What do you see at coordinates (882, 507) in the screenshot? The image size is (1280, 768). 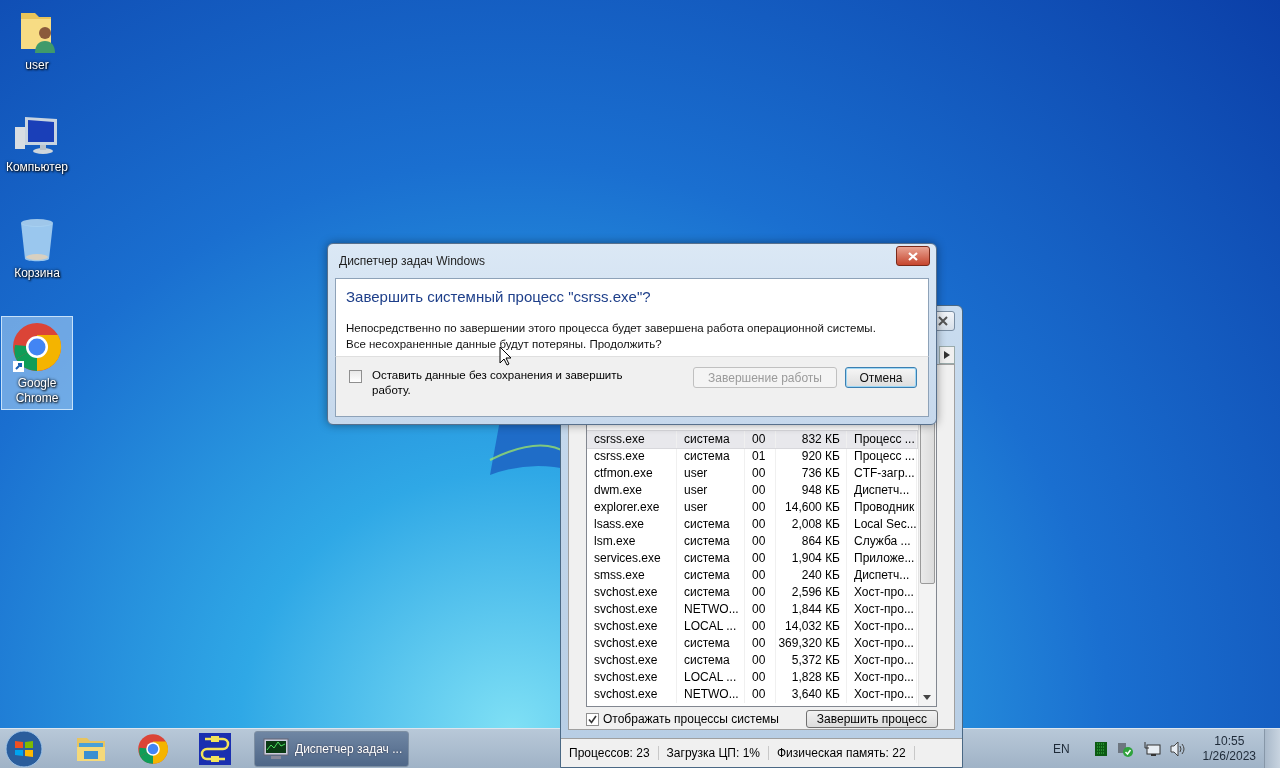 I see `table-cell: Проводник` at bounding box center [882, 507].